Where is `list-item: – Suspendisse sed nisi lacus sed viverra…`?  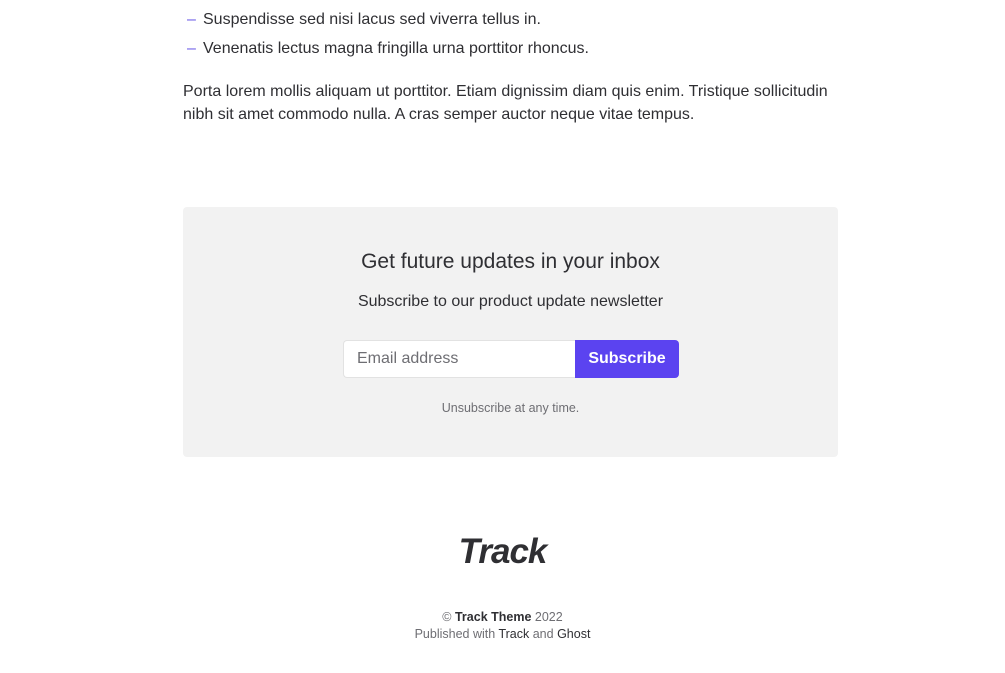 list-item: – Suspendisse sed nisi lacus sed viverra… is located at coordinates (388, 22).